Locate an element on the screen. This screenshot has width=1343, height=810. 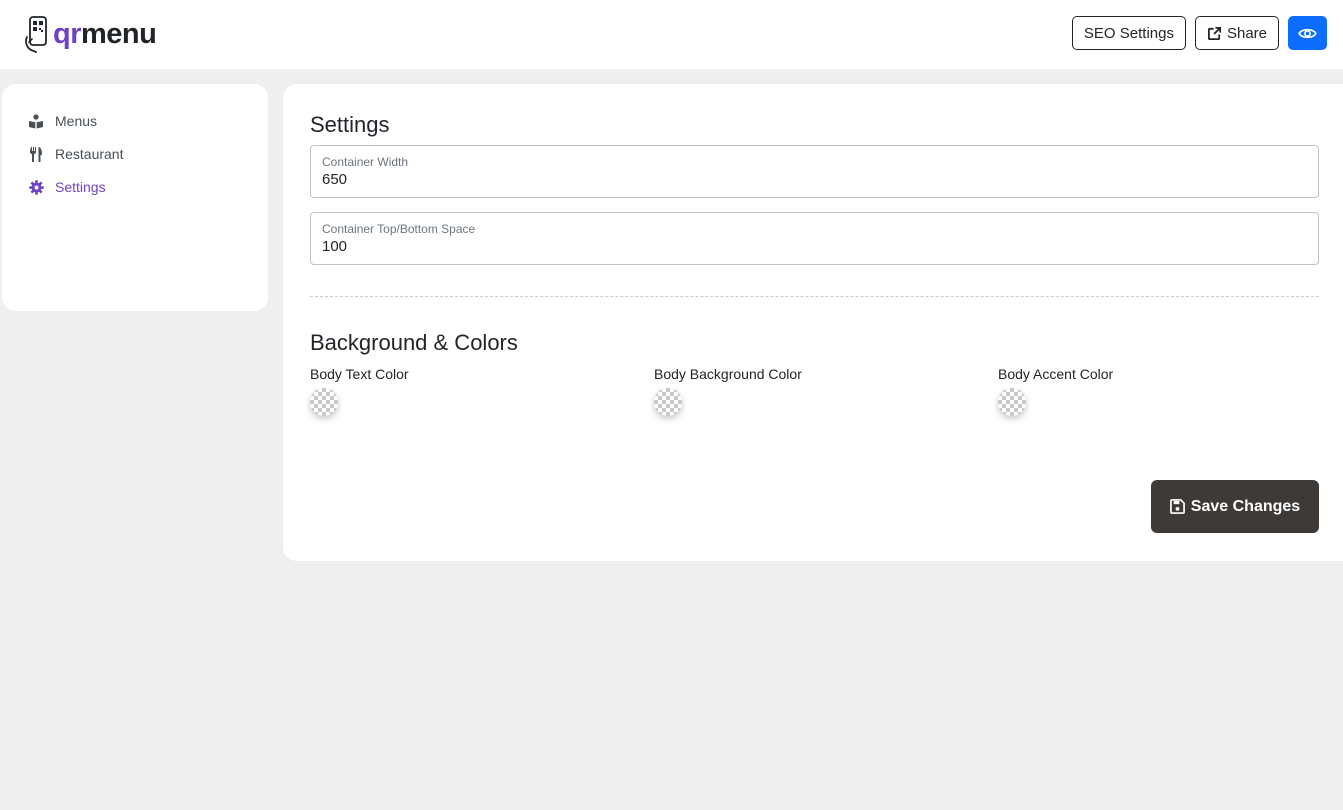
eye-icon is located at coordinates (1307, 33).